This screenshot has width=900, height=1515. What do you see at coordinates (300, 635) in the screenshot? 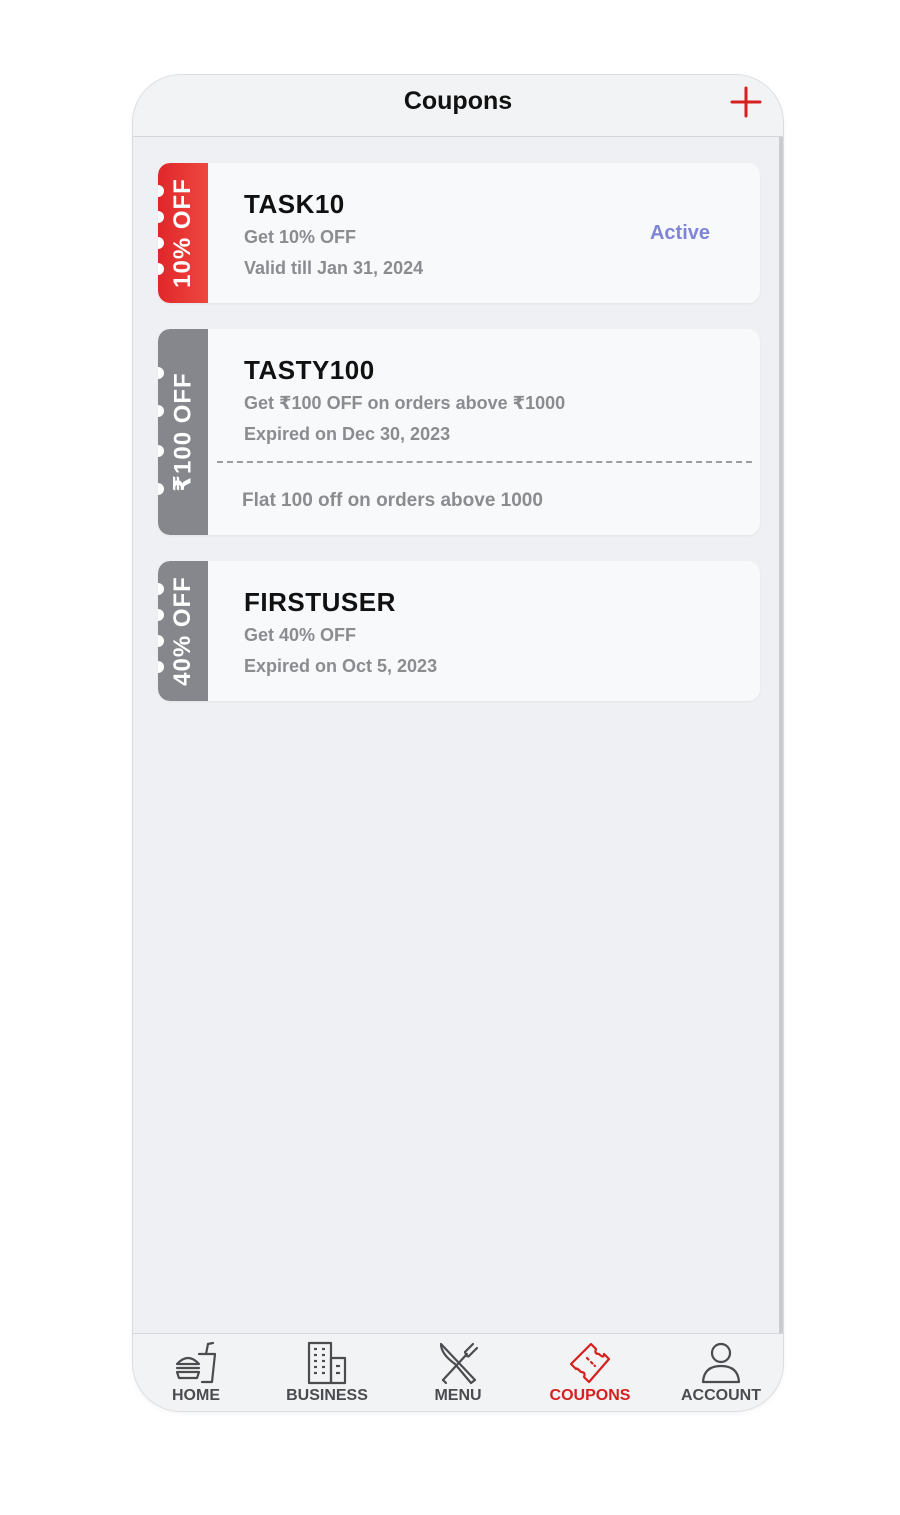
I see `coupon-description: Get 40% OFF` at bounding box center [300, 635].